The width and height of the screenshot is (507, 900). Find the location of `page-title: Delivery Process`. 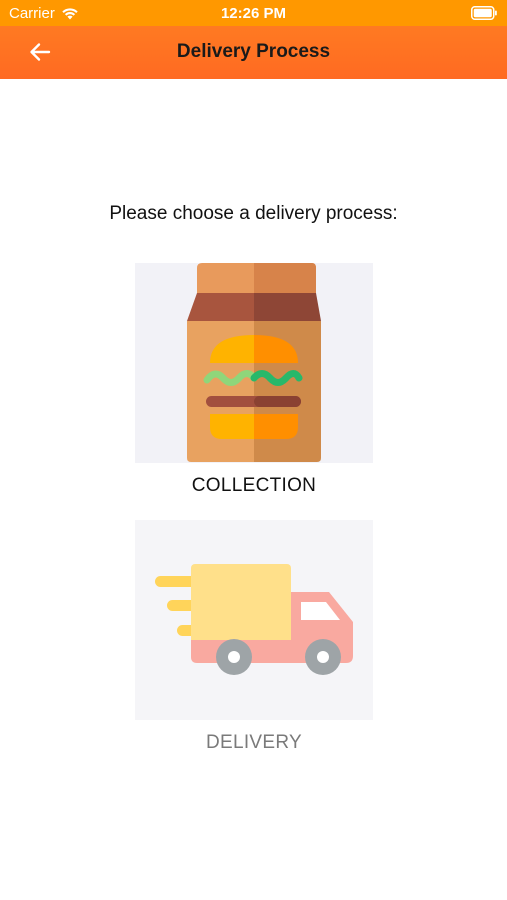

page-title: Delivery Process is located at coordinates (253, 51).